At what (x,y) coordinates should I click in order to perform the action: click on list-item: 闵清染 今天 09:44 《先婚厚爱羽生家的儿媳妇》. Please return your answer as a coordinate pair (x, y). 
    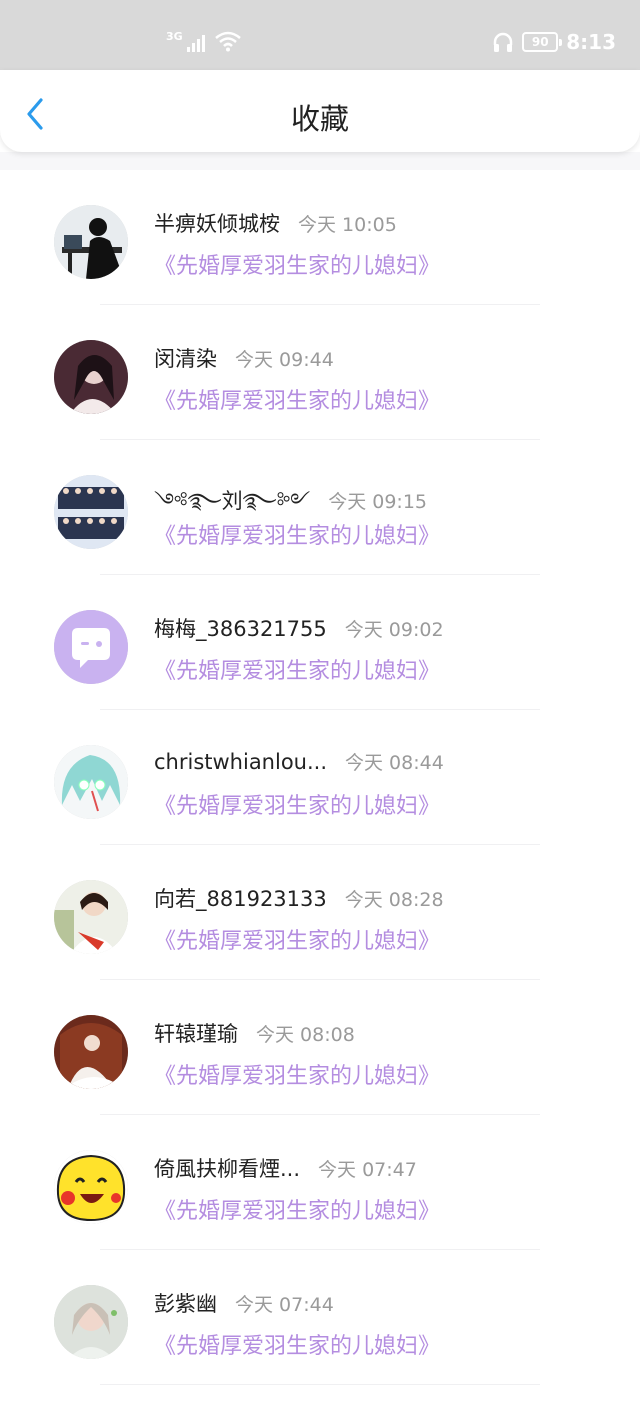
    Looking at the image, I should click on (320, 372).